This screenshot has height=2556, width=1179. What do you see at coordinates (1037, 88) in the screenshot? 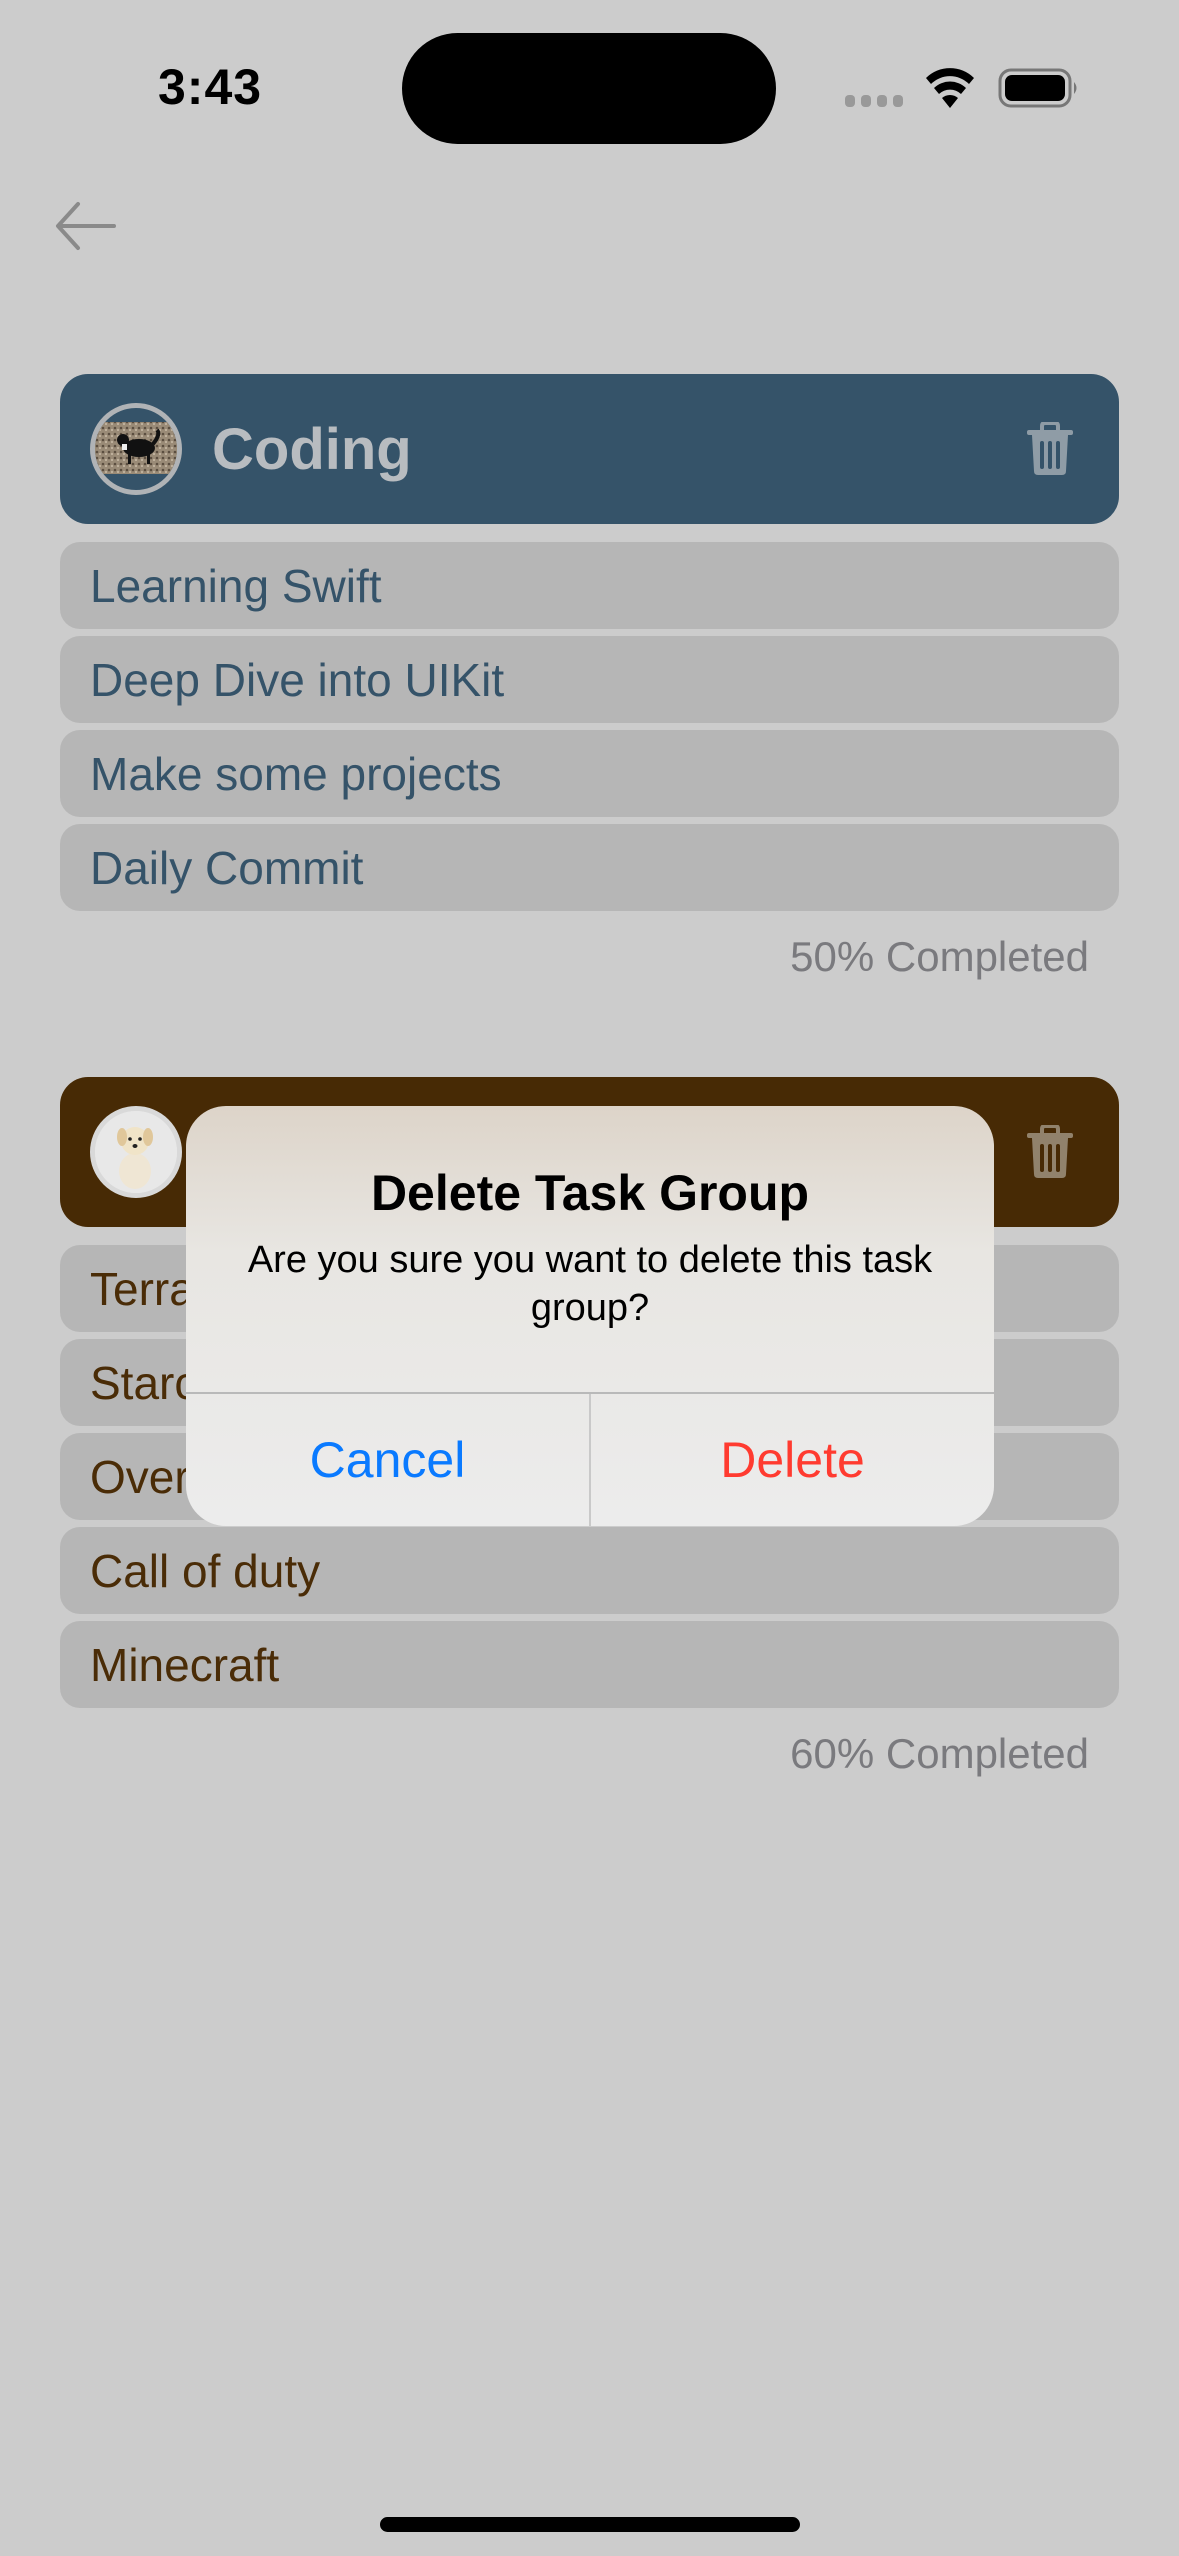
I see `battery-icon` at bounding box center [1037, 88].